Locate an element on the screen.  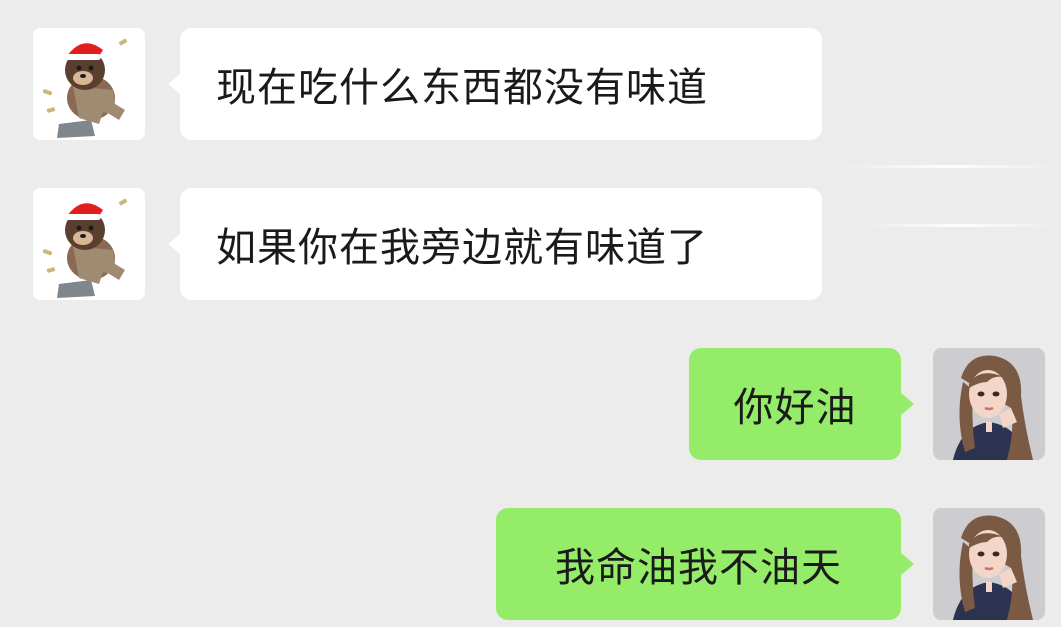
message-bubble: 如果你在我旁边就有味道了 is located at coordinates (501, 244).